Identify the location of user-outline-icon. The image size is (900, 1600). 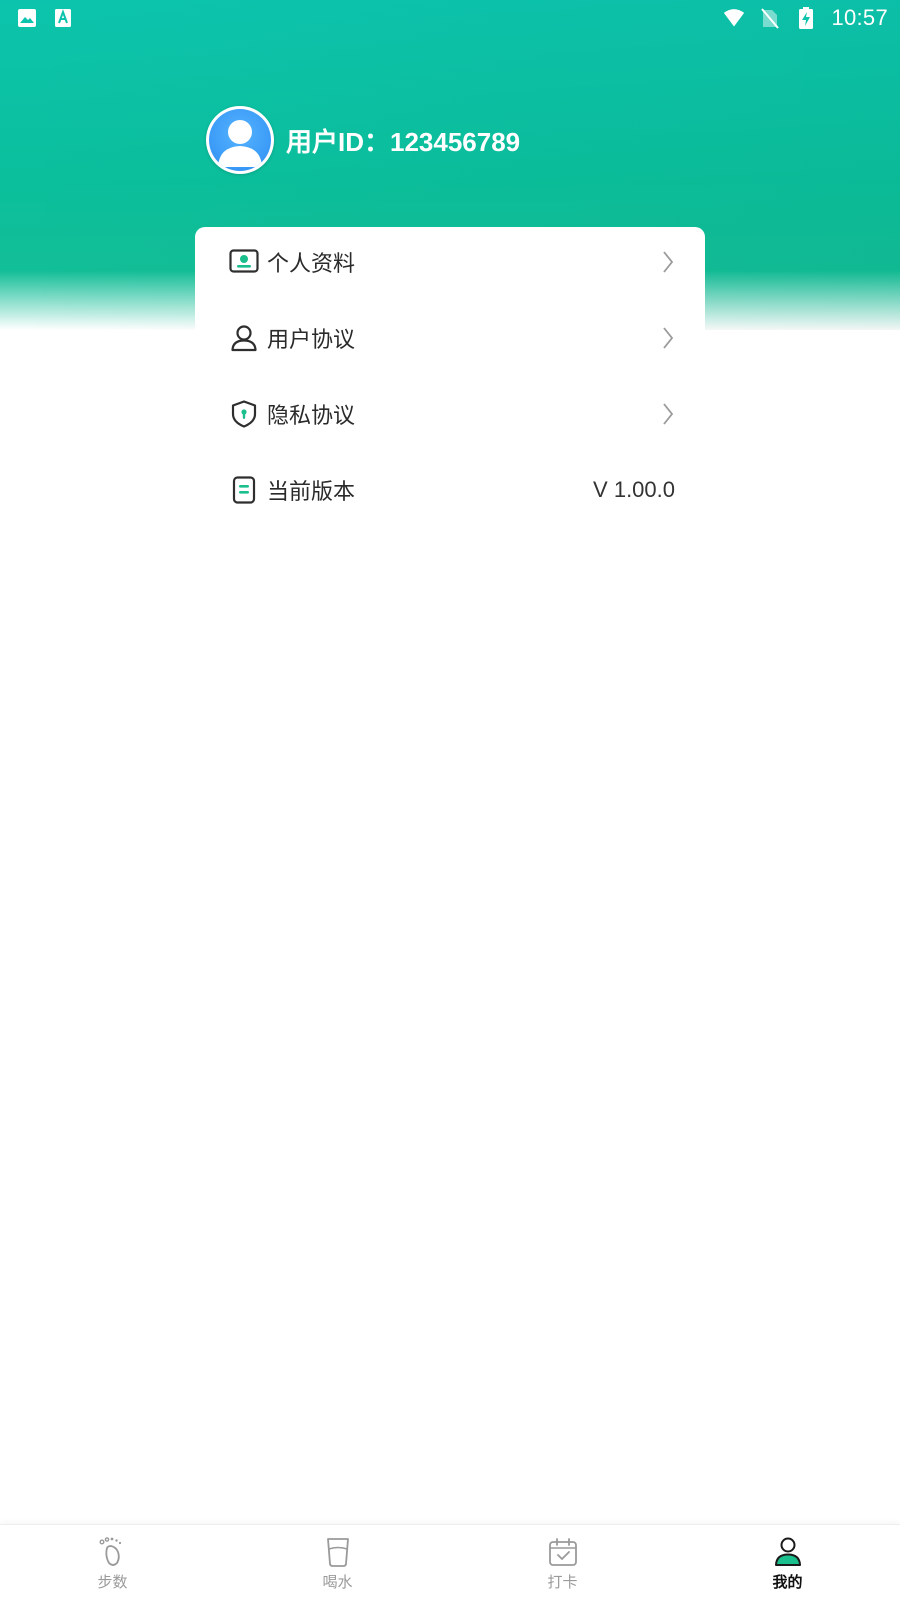
(244, 338).